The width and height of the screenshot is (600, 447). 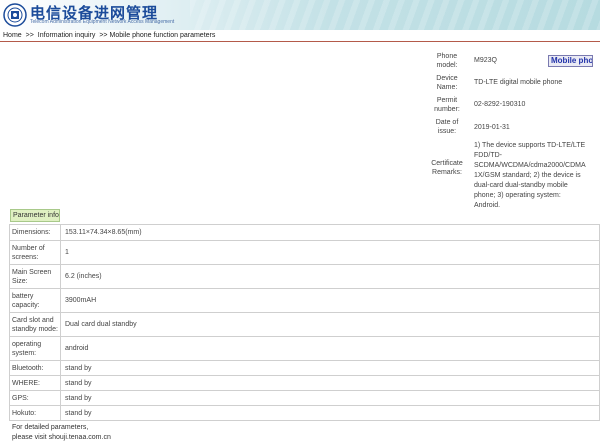 I want to click on device-name-row: Device Name: TD-LTE digital mobile phone, so click(x=495, y=83).